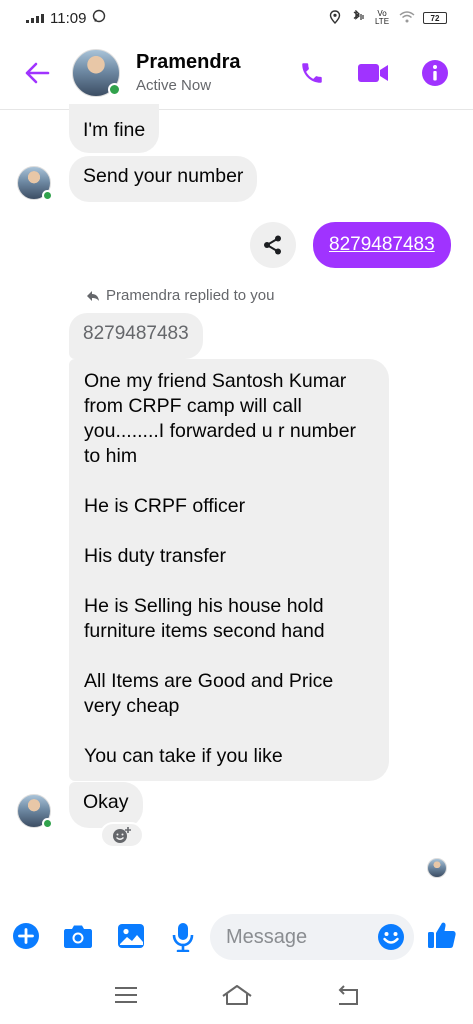 Image resolution: width=473 pixels, height=1024 pixels. What do you see at coordinates (96, 72) in the screenshot?
I see `contact-avatar` at bounding box center [96, 72].